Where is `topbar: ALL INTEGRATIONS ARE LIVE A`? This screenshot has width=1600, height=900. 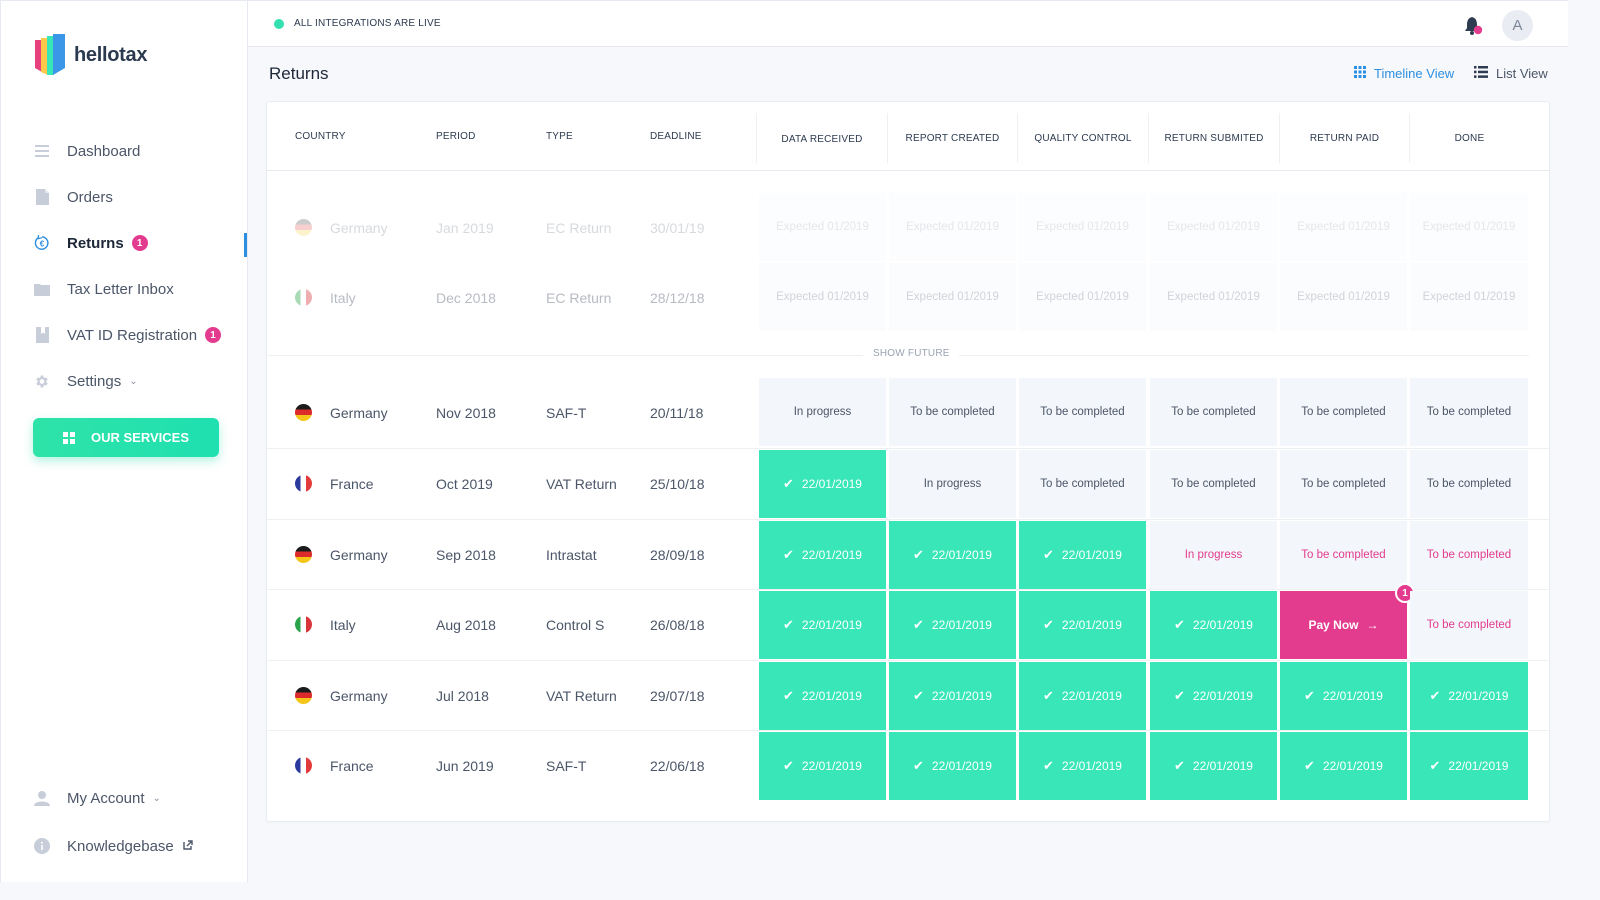 topbar: ALL INTEGRATIONS ARE LIVE A is located at coordinates (908, 23).